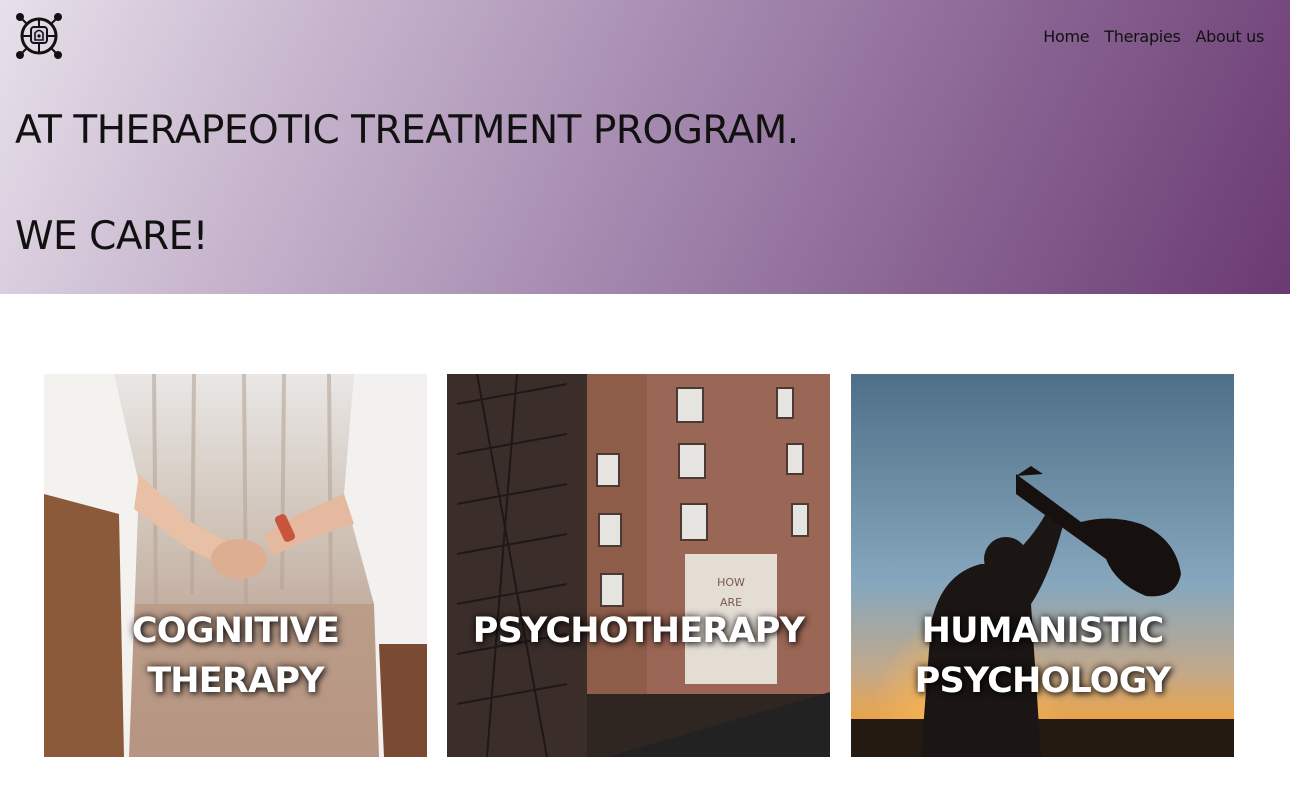 The image size is (1290, 792). What do you see at coordinates (235, 656) in the screenshot?
I see `card-title: COGNITIVE THERAPY` at bounding box center [235, 656].